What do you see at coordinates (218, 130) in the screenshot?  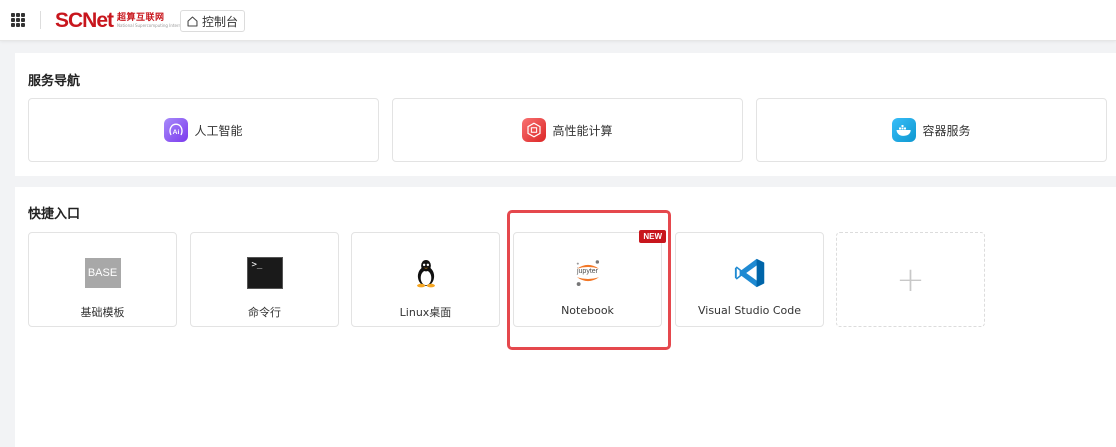 I see `service-label-ai: 人工智能` at bounding box center [218, 130].